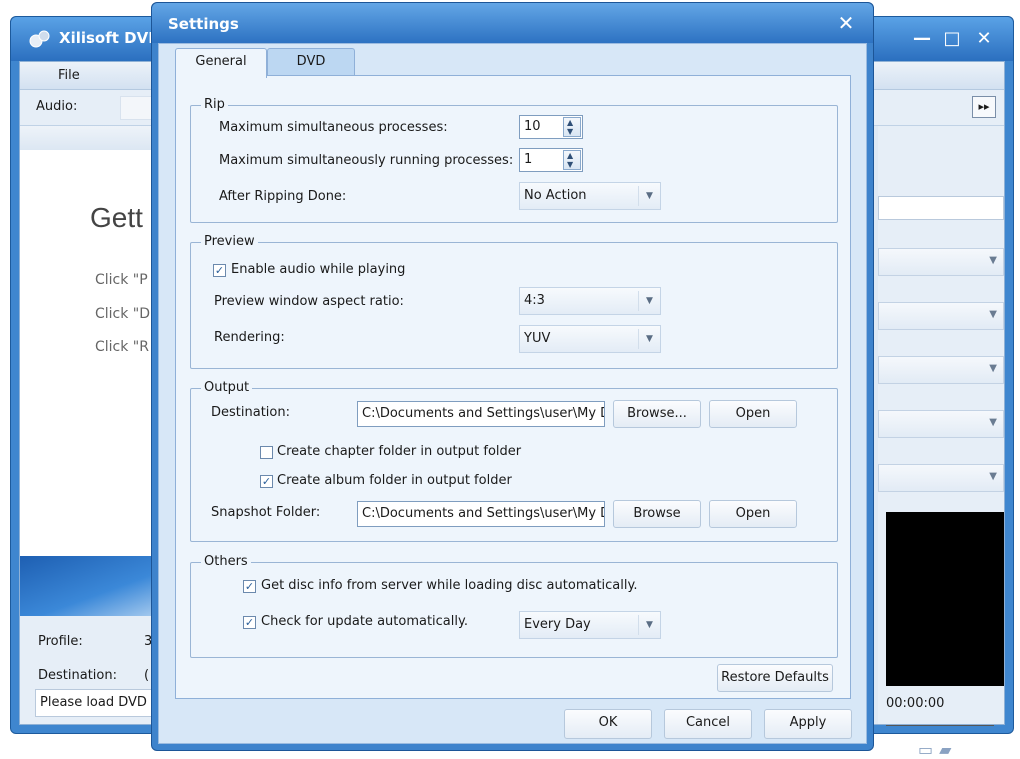  What do you see at coordinates (214, 105) in the screenshot?
I see `rip-group-title: Rip` at bounding box center [214, 105].